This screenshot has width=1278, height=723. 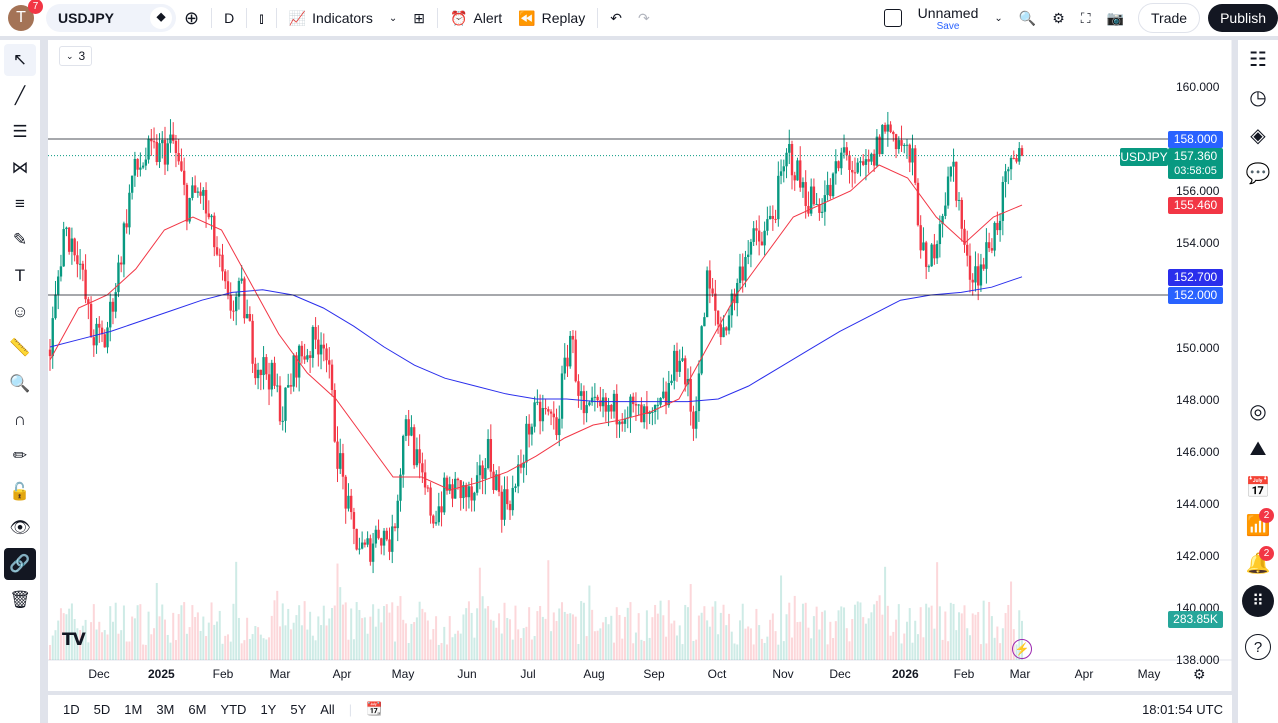 What do you see at coordinates (76, 56) in the screenshot?
I see `indicator-collapse-button: ⌄ 3` at bounding box center [76, 56].